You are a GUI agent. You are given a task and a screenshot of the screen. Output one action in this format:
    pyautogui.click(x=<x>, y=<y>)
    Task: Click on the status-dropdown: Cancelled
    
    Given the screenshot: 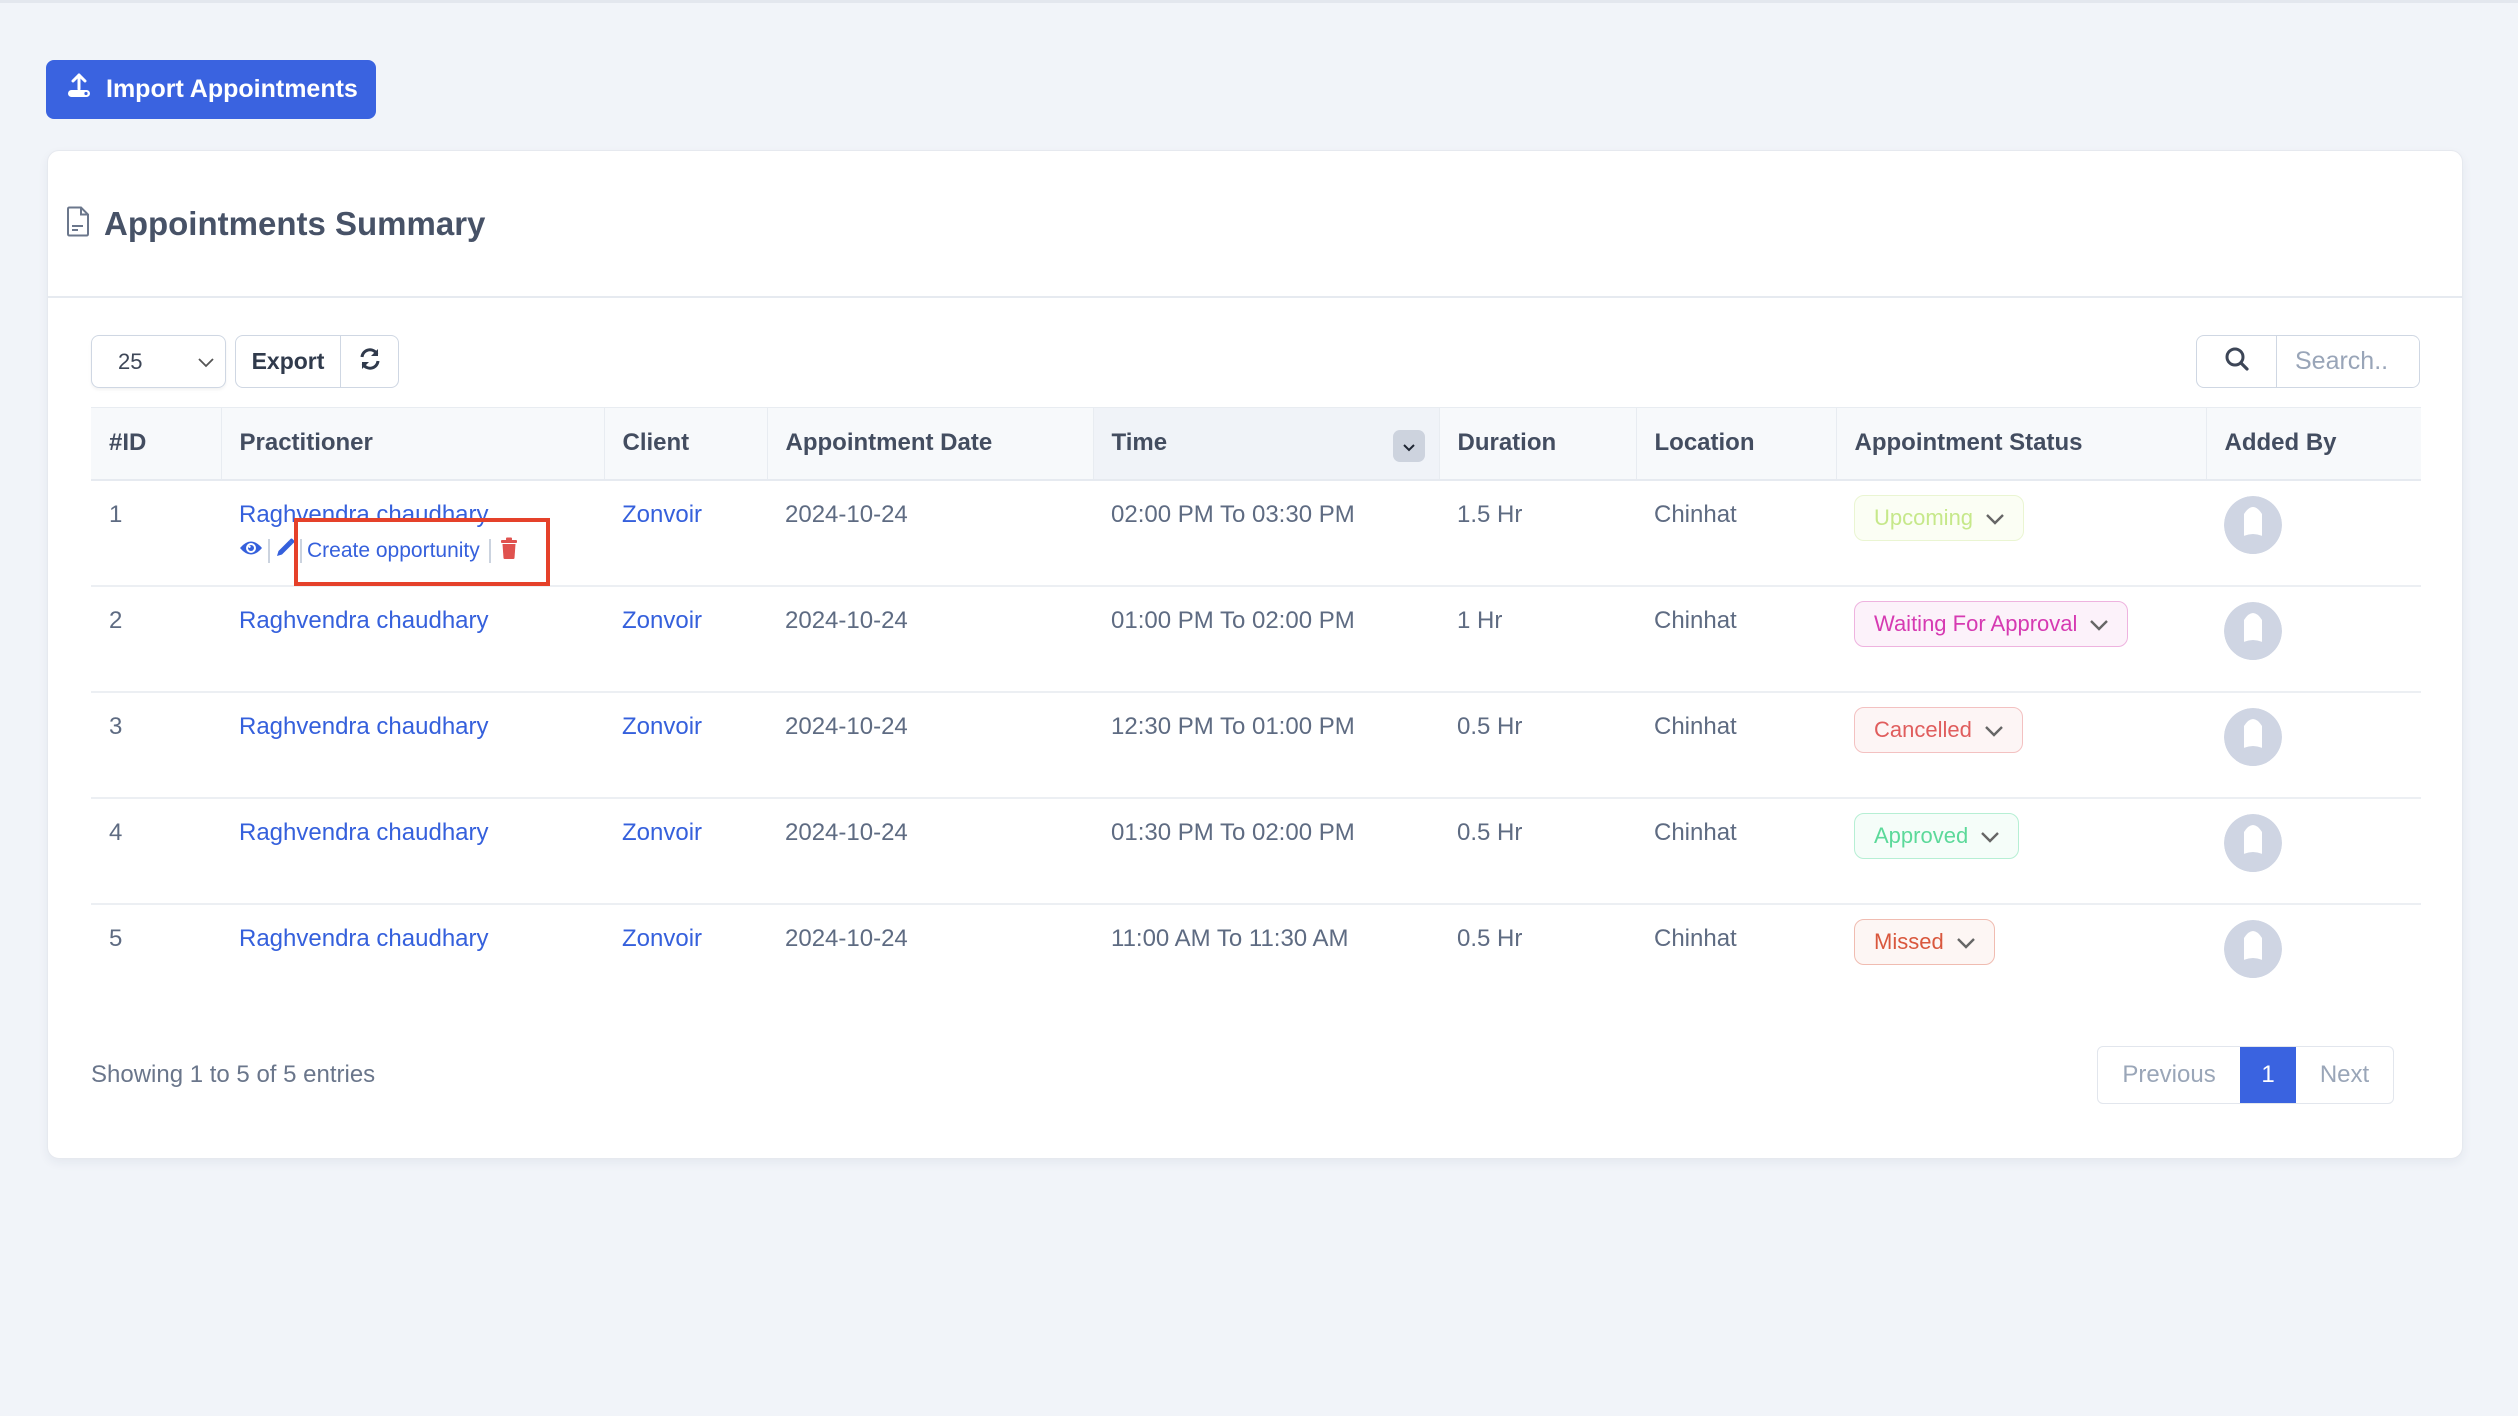 What is the action you would take?
    pyautogui.click(x=1938, y=729)
    